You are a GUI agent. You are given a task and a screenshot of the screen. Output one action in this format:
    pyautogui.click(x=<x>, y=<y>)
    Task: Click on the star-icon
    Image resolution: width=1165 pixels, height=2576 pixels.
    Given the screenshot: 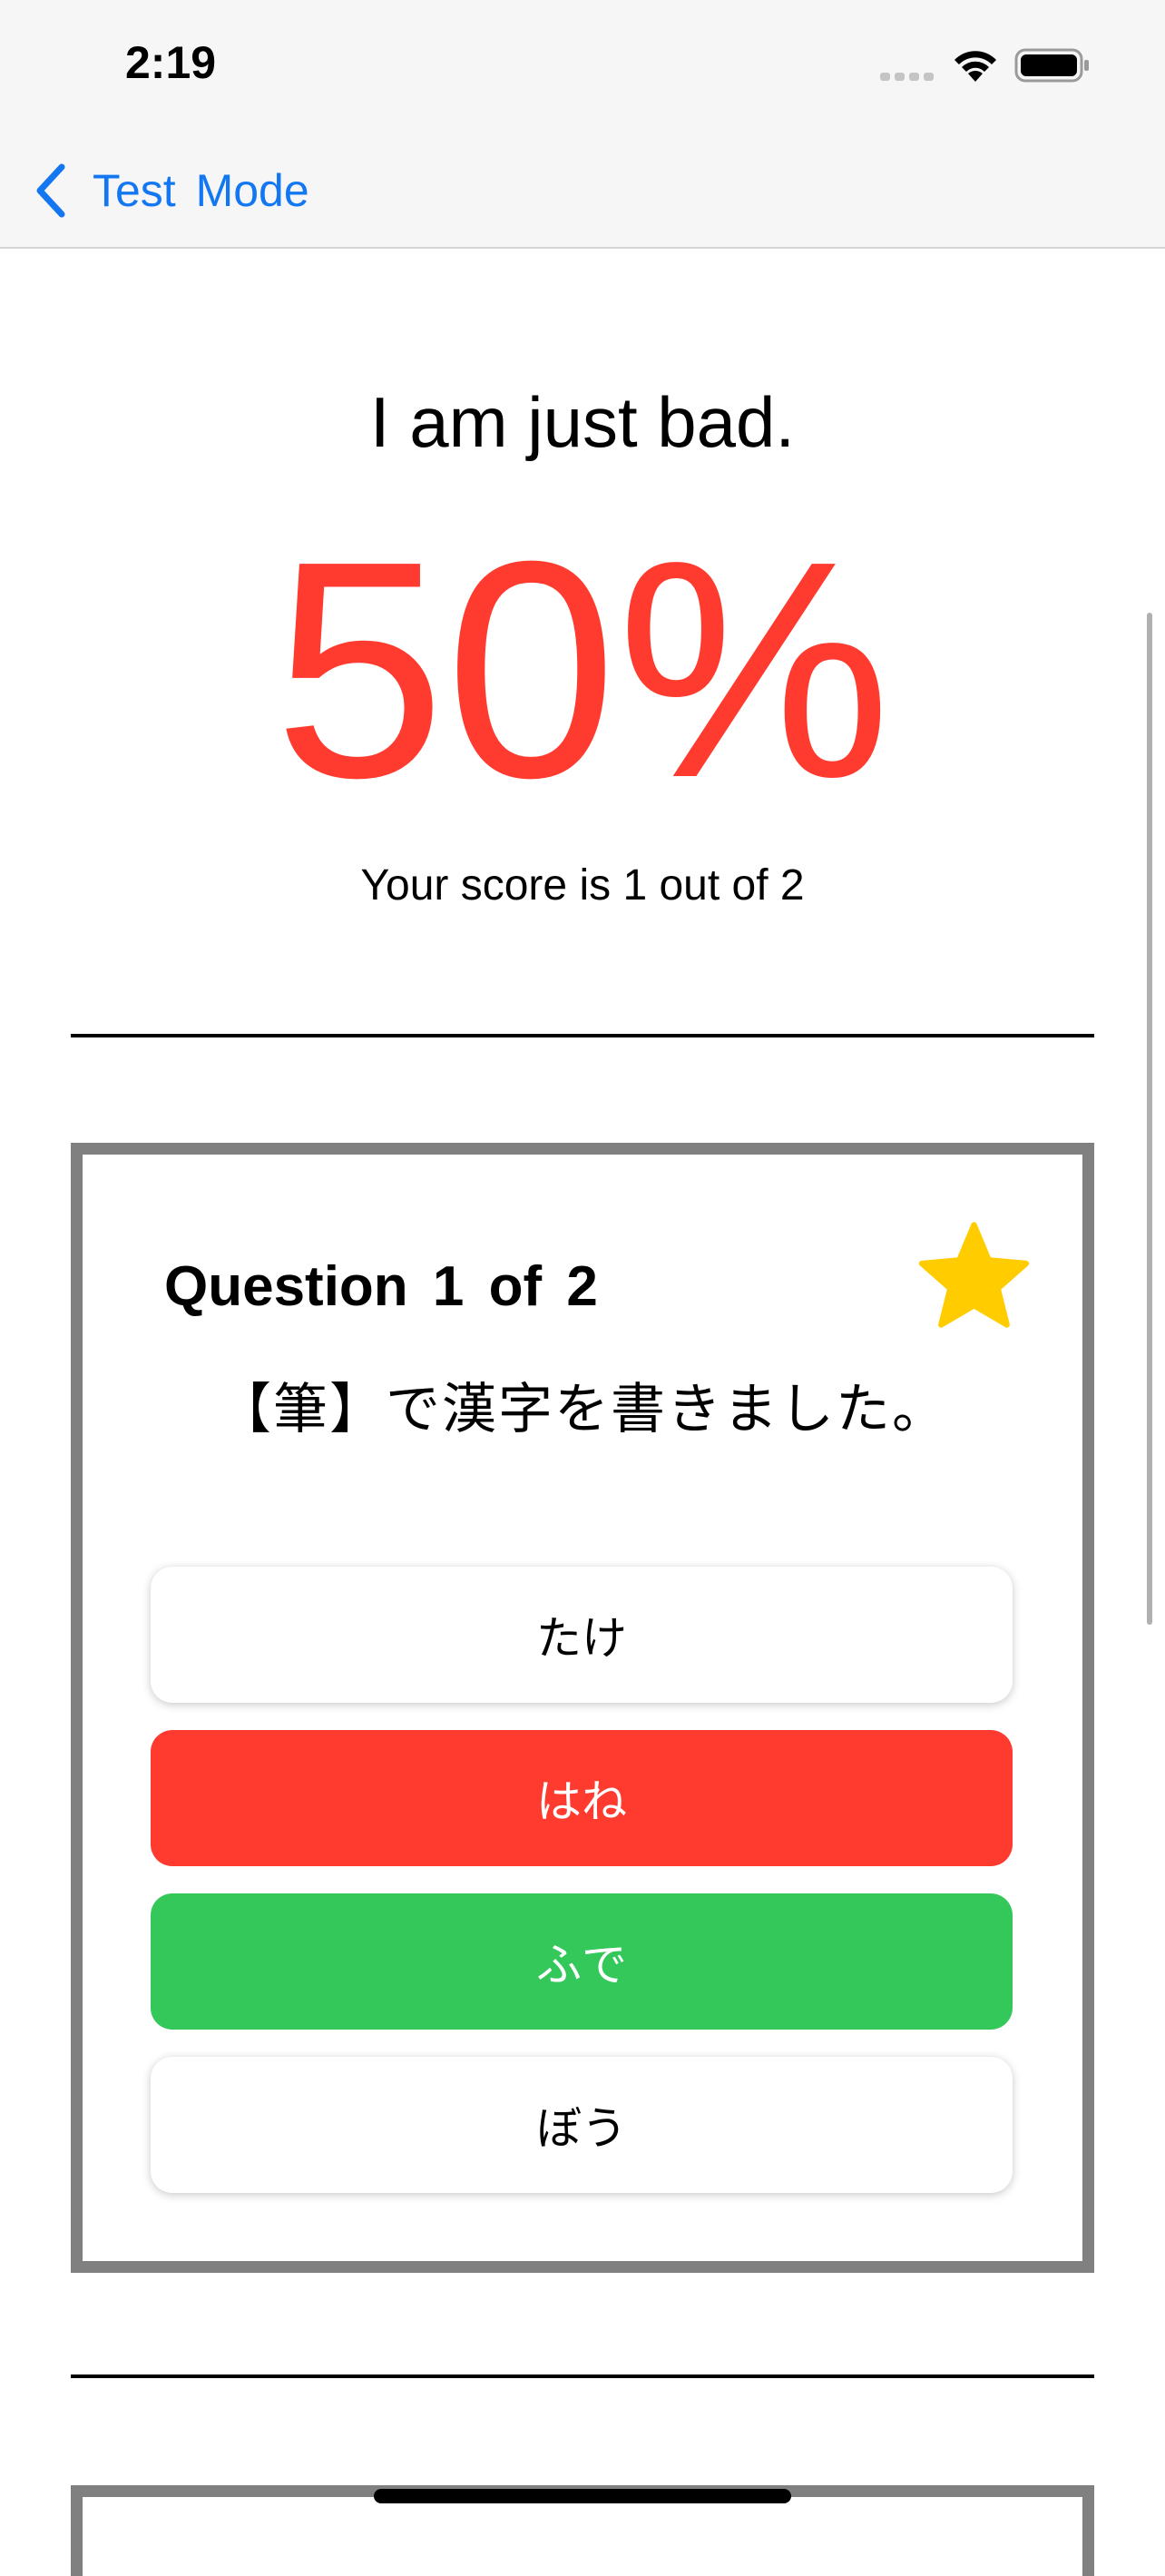 What is the action you would take?
    pyautogui.click(x=974, y=1275)
    